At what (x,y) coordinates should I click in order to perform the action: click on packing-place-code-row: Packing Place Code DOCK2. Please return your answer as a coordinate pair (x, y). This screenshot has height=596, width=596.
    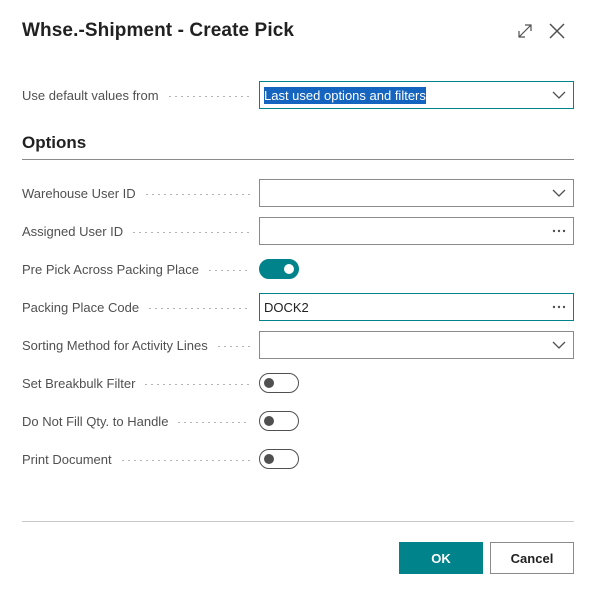
    Looking at the image, I should click on (298, 307).